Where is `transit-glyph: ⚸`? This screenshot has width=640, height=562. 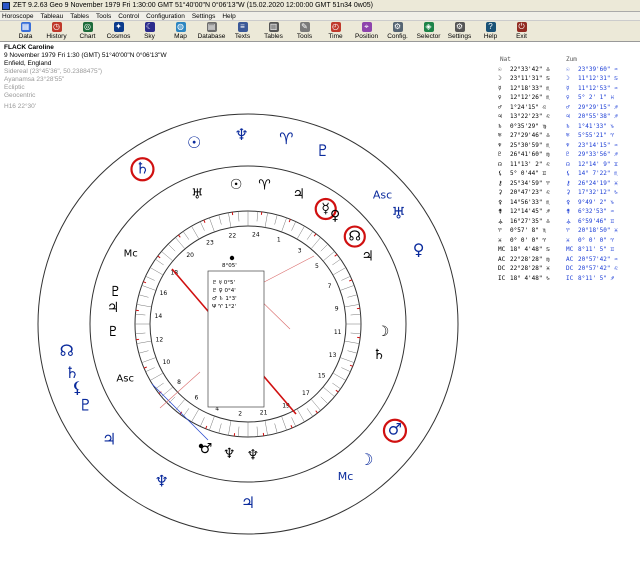 transit-glyph: ⚸ is located at coordinates (568, 173).